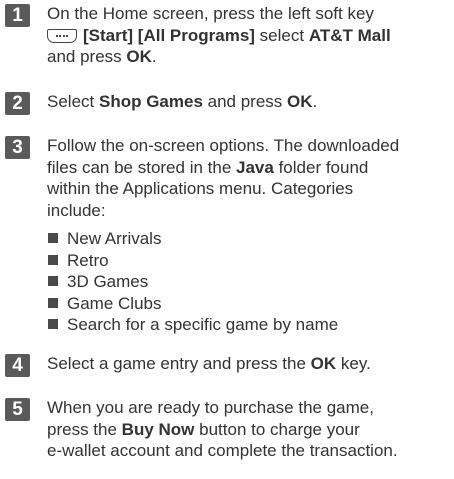 The height and width of the screenshot is (479, 454). What do you see at coordinates (62, 35) in the screenshot?
I see `left-soft-key-icon` at bounding box center [62, 35].